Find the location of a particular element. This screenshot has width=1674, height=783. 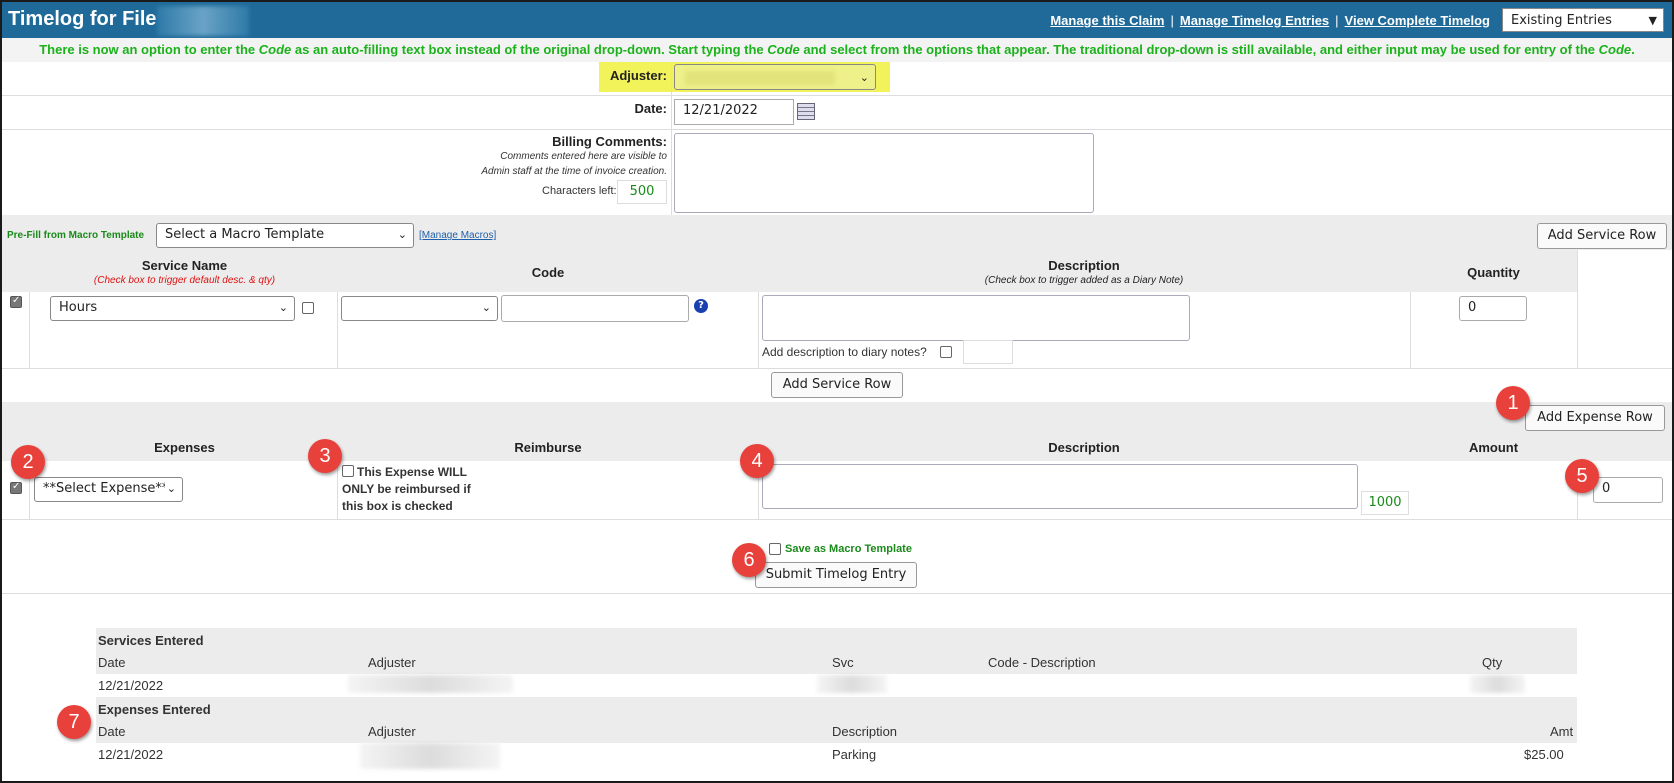

expenses-entered-heading: Expenses Entered is located at coordinates (154, 709).